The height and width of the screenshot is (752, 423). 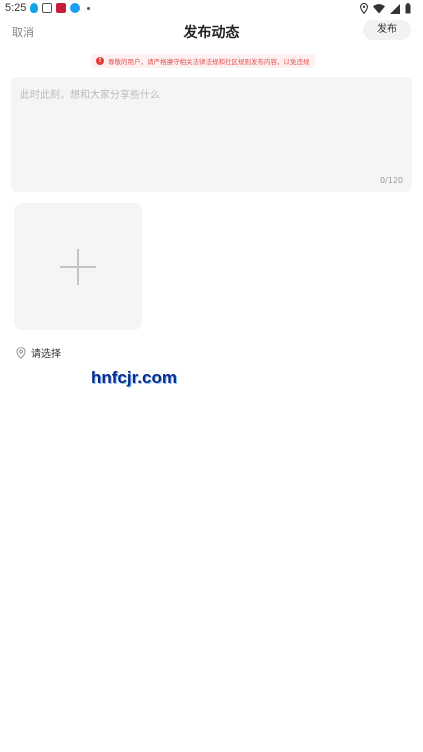 What do you see at coordinates (408, 8) in the screenshot?
I see `battery-icon` at bounding box center [408, 8].